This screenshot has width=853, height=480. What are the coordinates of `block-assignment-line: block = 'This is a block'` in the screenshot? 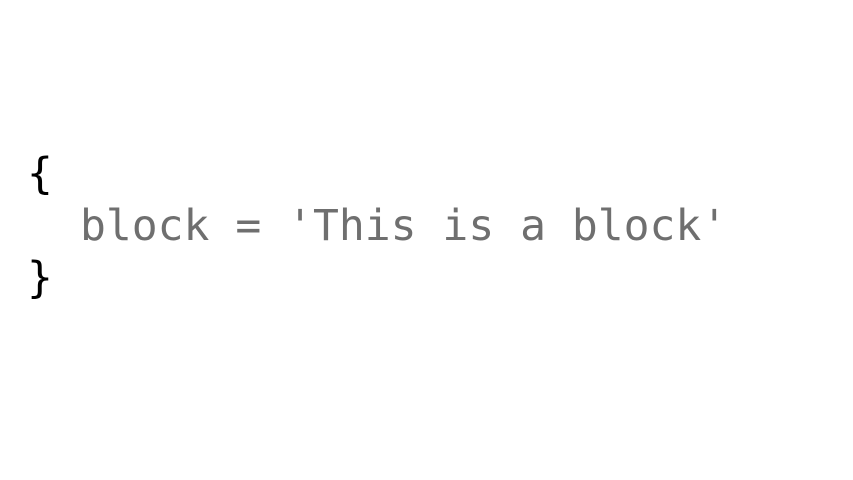 It's located at (404, 226).